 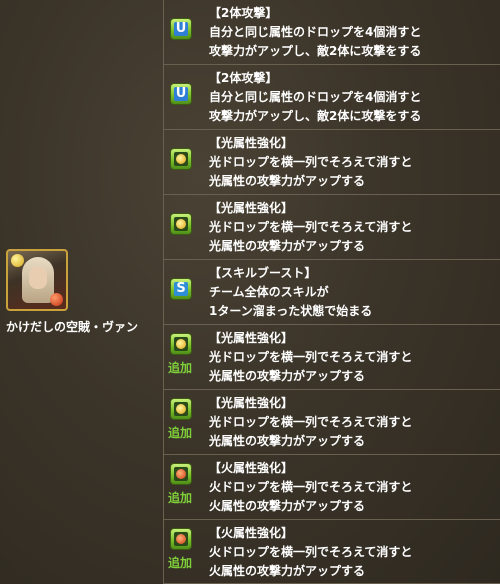 I want to click on monster-name: かけだしの空賊・ヴァン, so click(x=72, y=327).